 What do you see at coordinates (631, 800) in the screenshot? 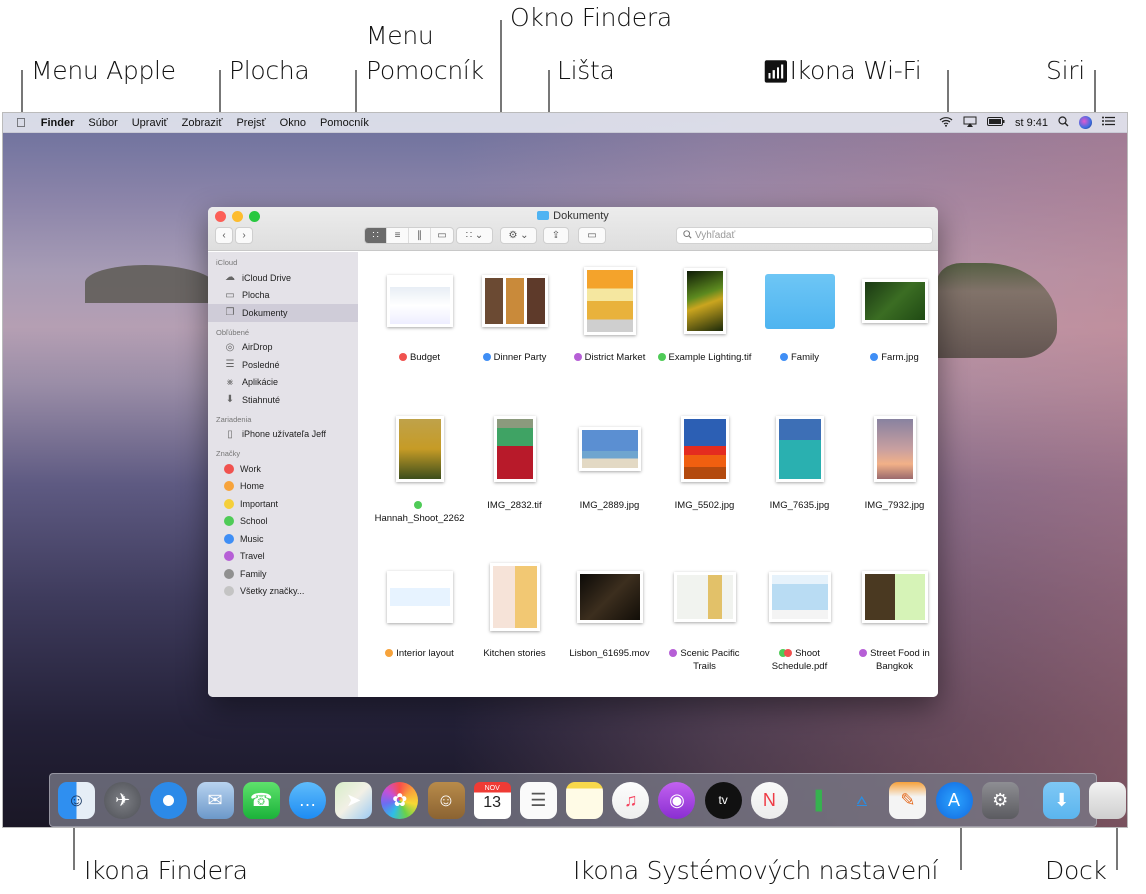
I see `music-icon: ♫` at bounding box center [631, 800].